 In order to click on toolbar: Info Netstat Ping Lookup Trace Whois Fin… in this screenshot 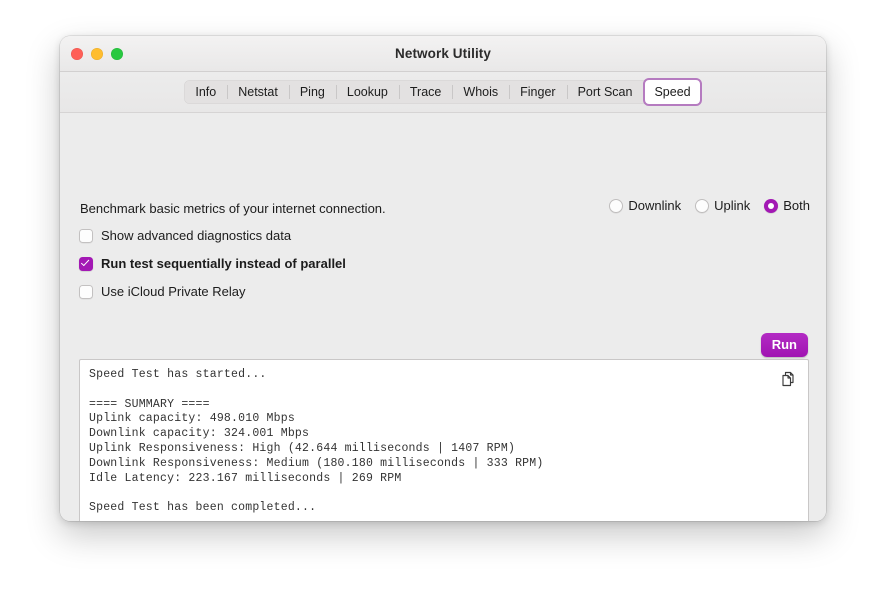, I will do `click(443, 92)`.